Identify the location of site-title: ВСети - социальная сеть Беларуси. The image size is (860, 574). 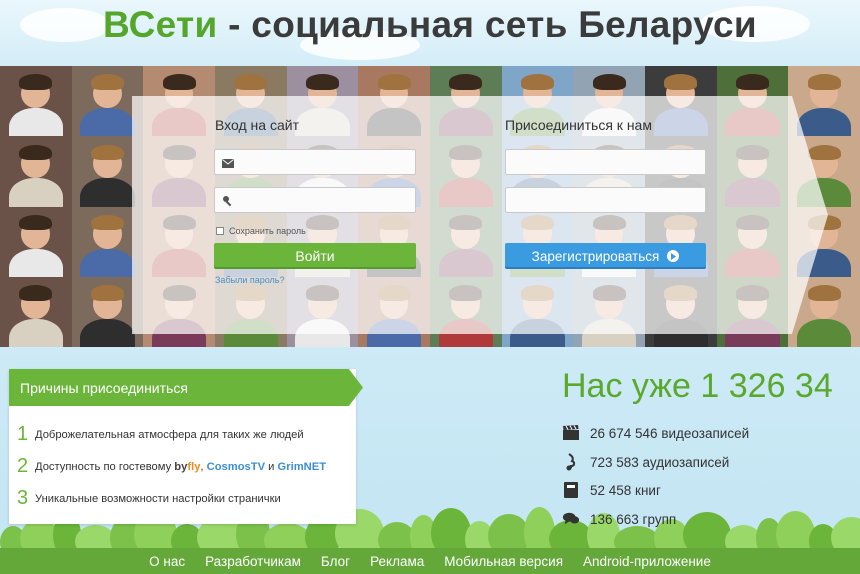
(430, 25).